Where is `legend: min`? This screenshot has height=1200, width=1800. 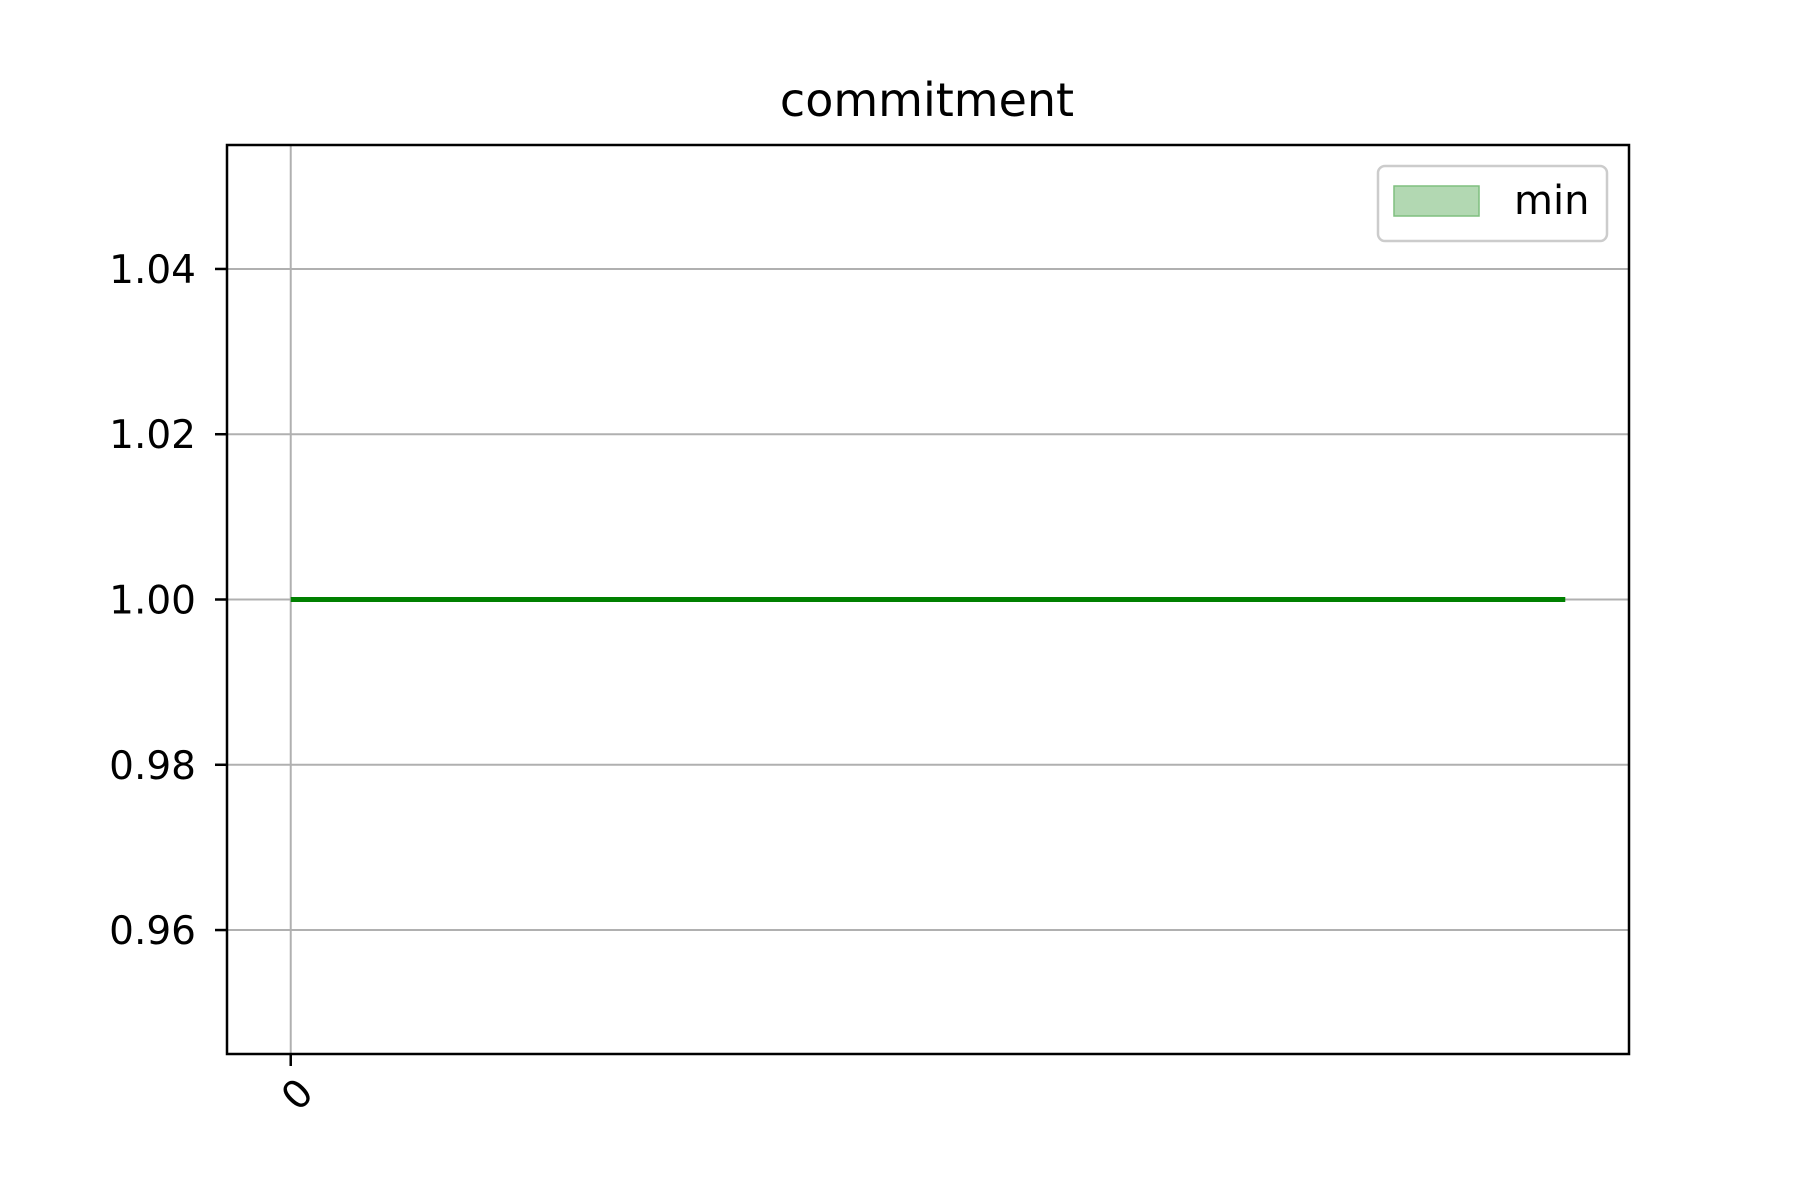 legend: min is located at coordinates (1492, 203).